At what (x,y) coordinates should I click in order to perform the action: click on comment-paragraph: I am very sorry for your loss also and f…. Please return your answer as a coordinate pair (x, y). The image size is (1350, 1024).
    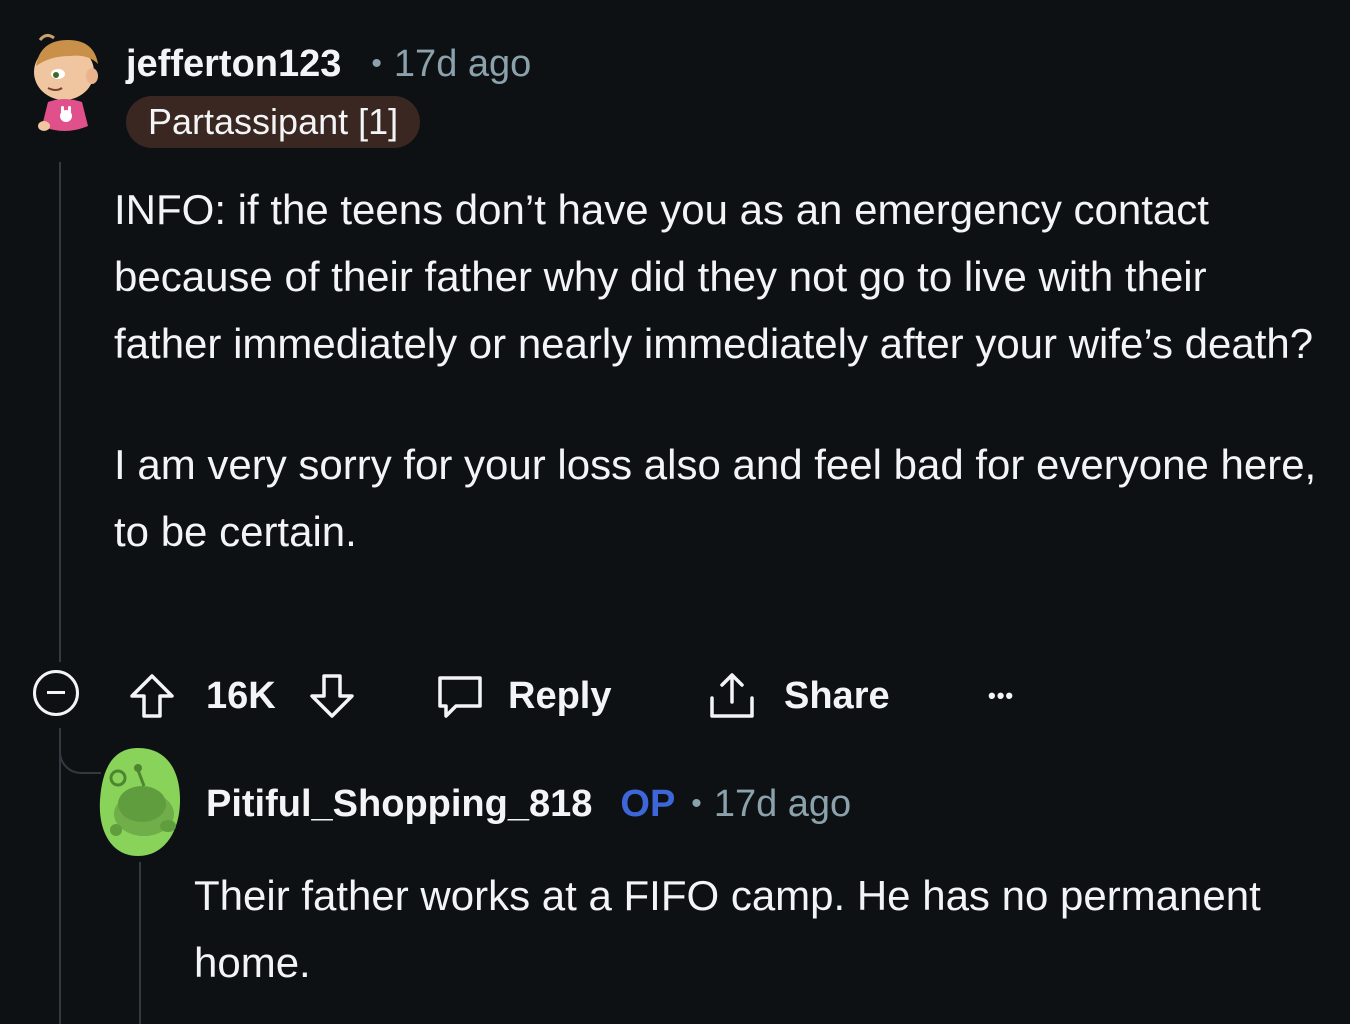
    Looking at the image, I should click on (715, 498).